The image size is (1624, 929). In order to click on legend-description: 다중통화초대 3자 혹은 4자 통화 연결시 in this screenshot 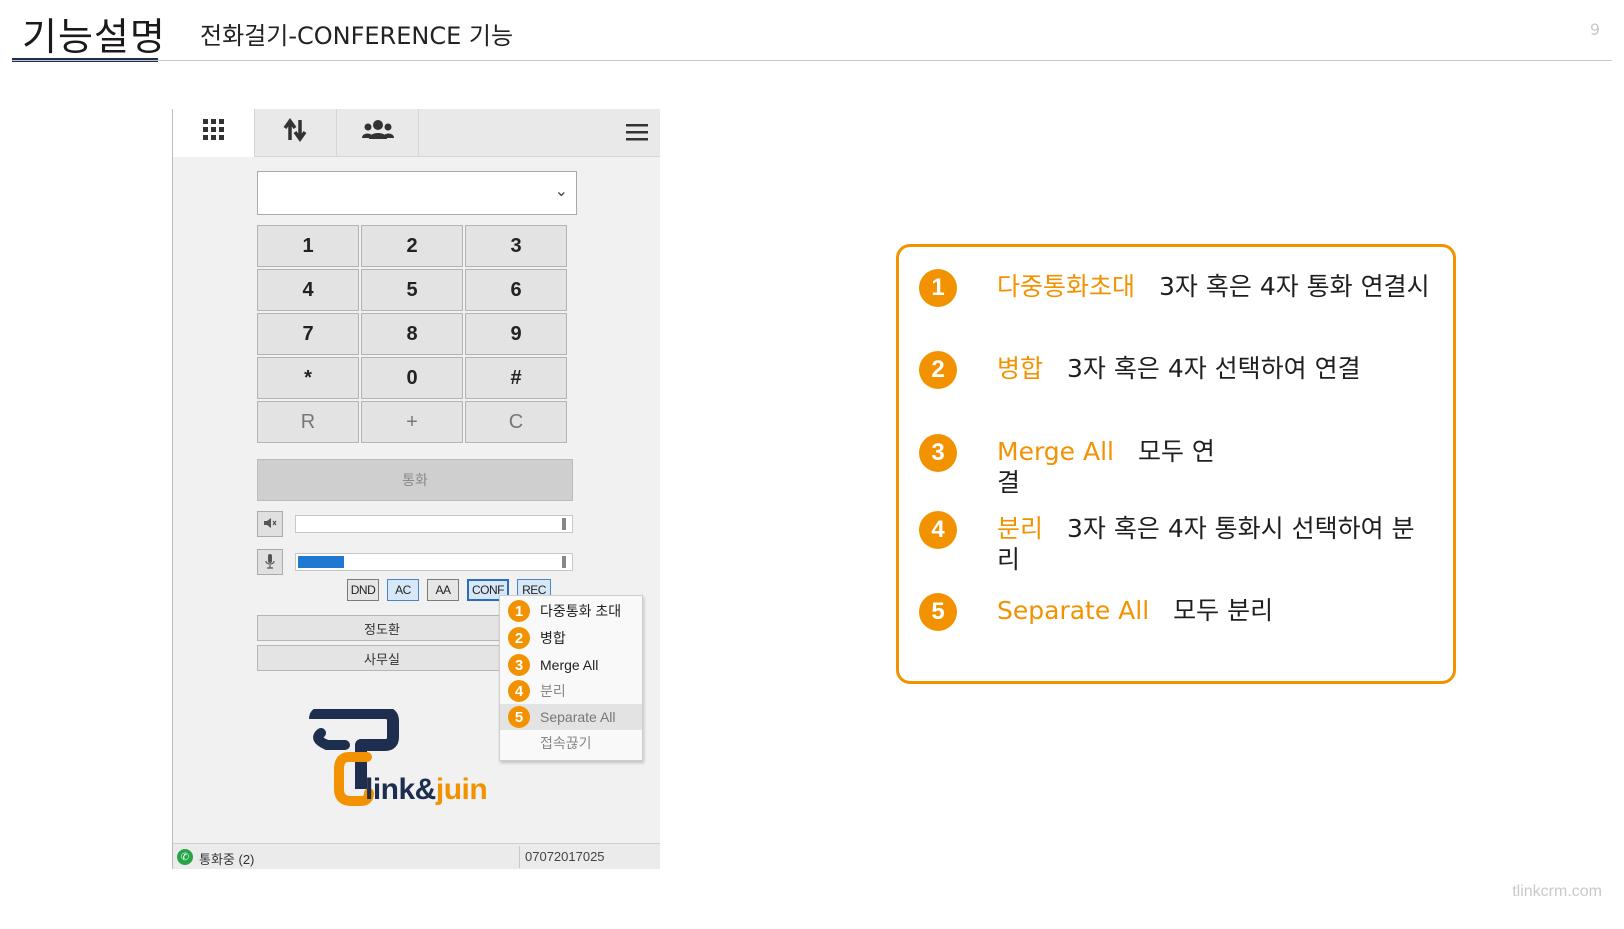, I will do `click(1217, 286)`.